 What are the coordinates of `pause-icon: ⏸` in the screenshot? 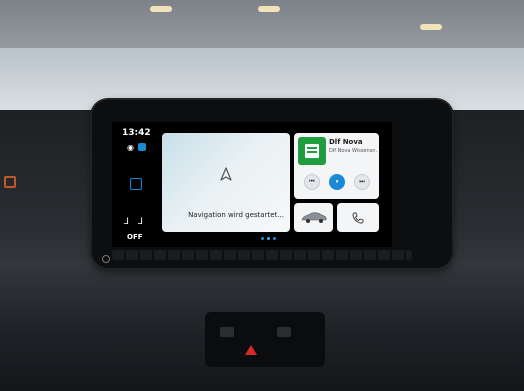 It's located at (337, 181).